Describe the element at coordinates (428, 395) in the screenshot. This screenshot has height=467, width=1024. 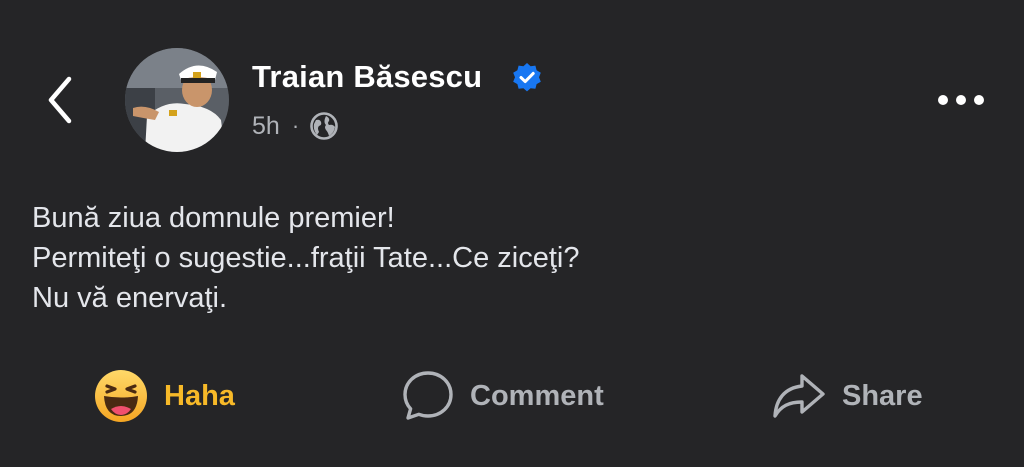
I see `comment-icon` at that location.